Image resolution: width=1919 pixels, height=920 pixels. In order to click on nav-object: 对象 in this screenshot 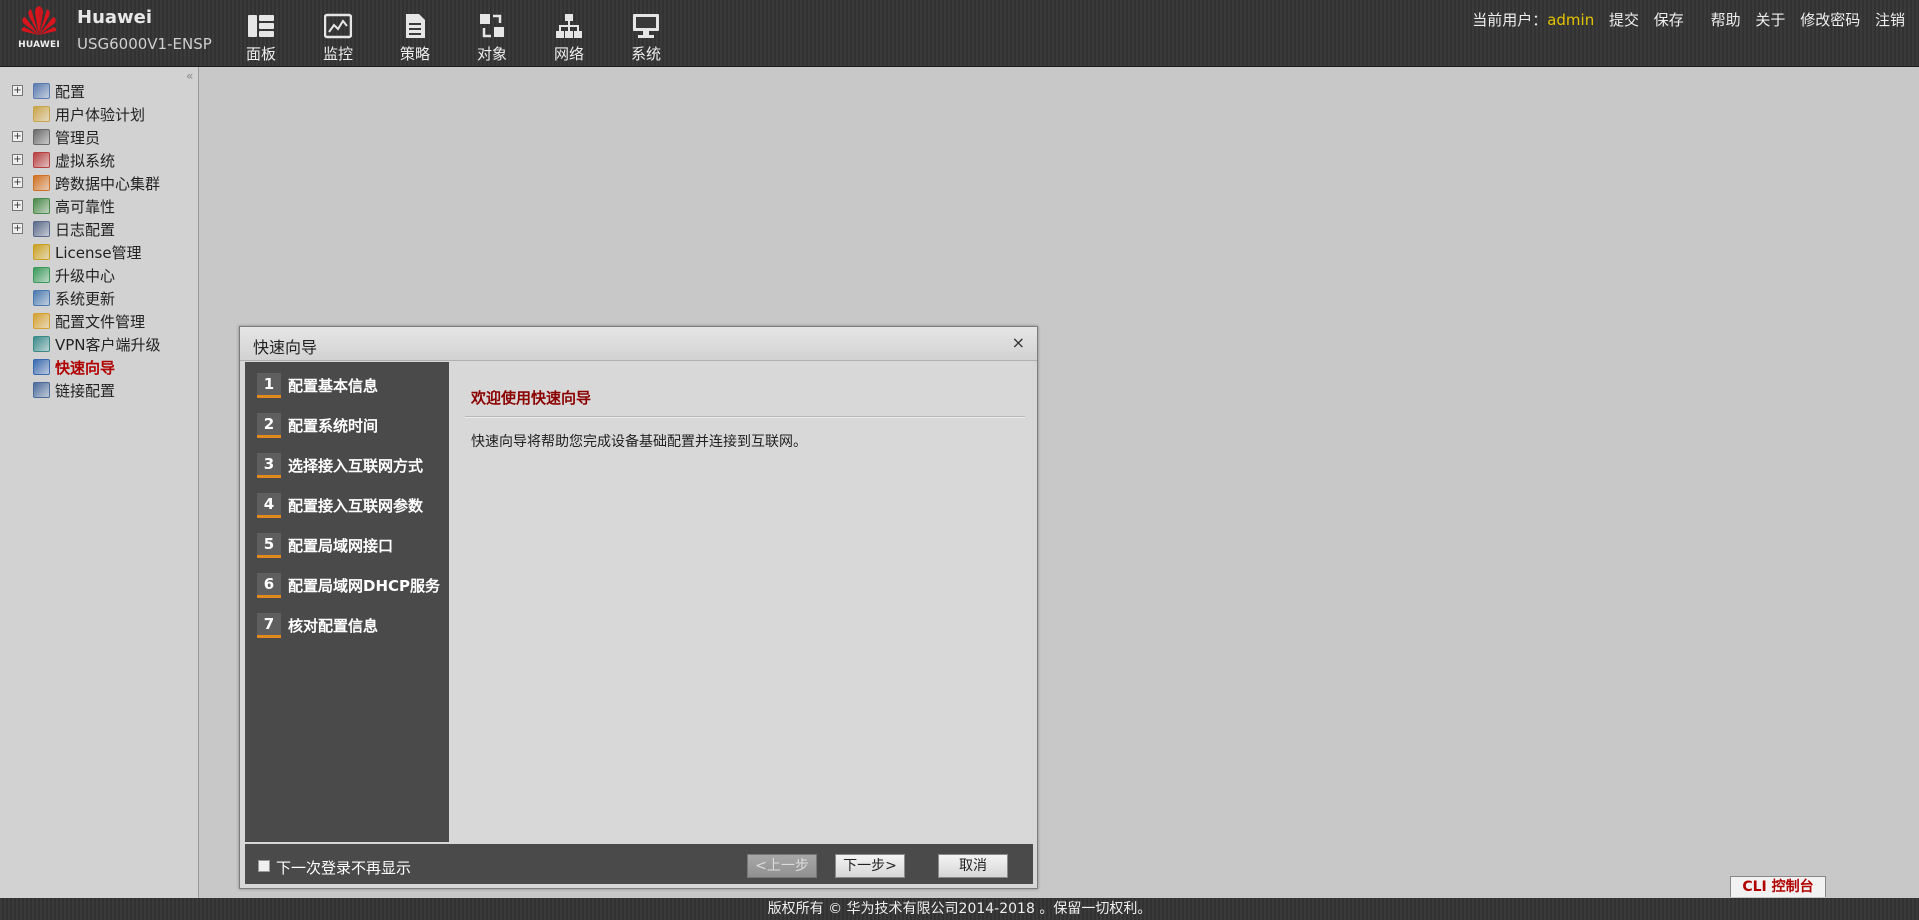, I will do `click(492, 38)`.